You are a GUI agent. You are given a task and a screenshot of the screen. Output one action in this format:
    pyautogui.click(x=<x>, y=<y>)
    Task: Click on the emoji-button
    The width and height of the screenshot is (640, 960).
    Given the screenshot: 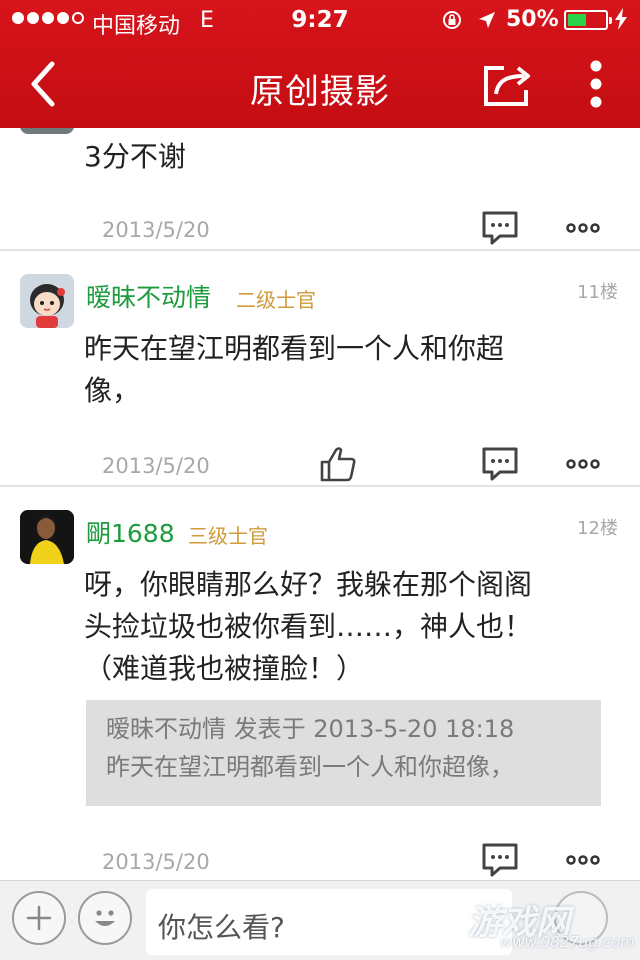 What is the action you would take?
    pyautogui.click(x=105, y=918)
    